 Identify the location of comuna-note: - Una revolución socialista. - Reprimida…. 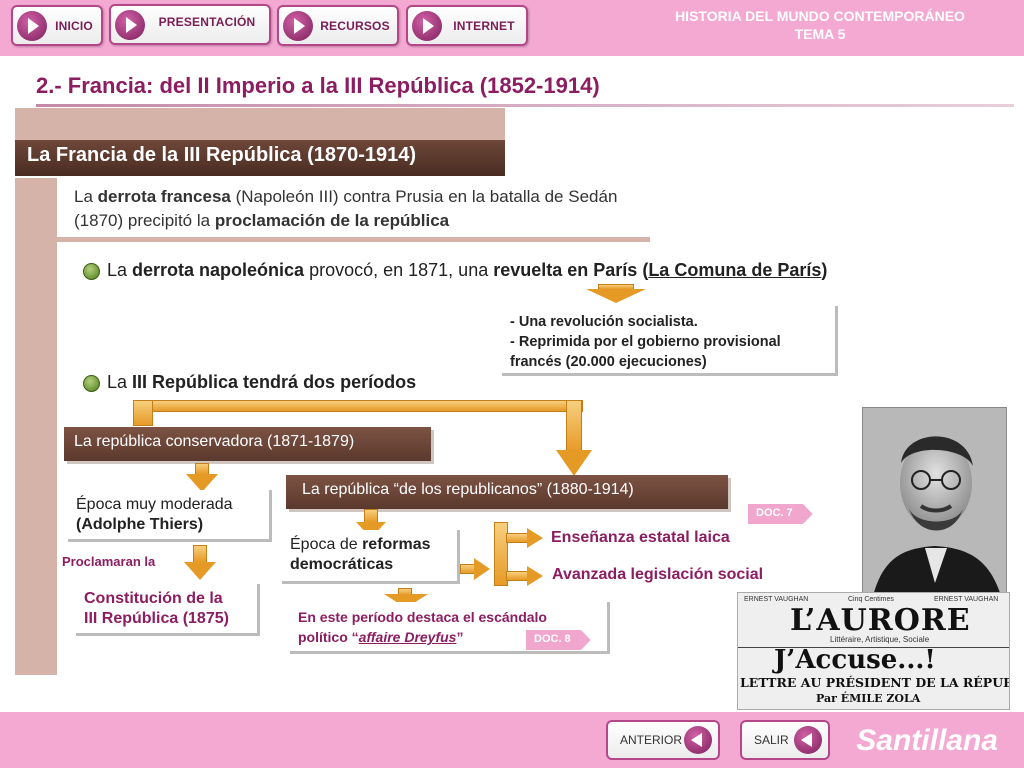
(670, 341).